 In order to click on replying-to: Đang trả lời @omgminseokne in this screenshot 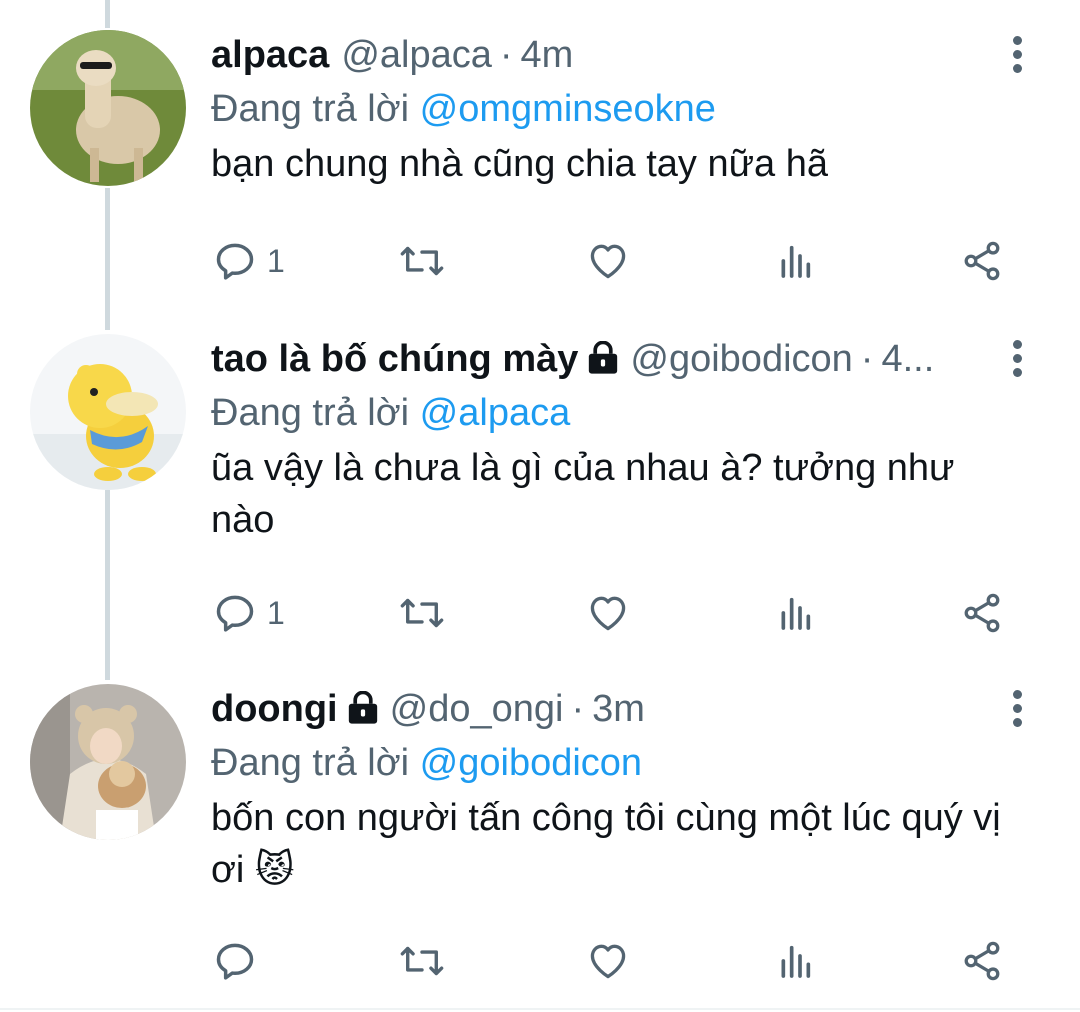, I will do `click(463, 109)`.